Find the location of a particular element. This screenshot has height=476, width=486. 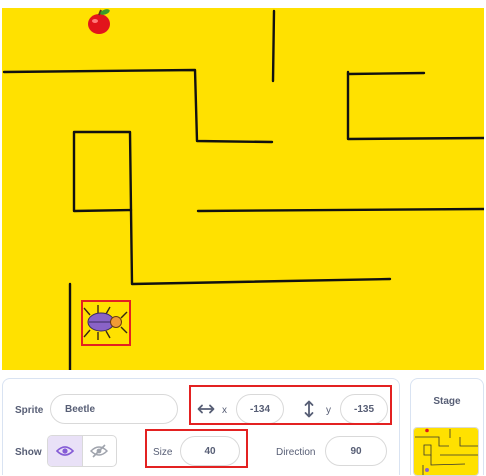

direction-field: 90 is located at coordinates (356, 451).